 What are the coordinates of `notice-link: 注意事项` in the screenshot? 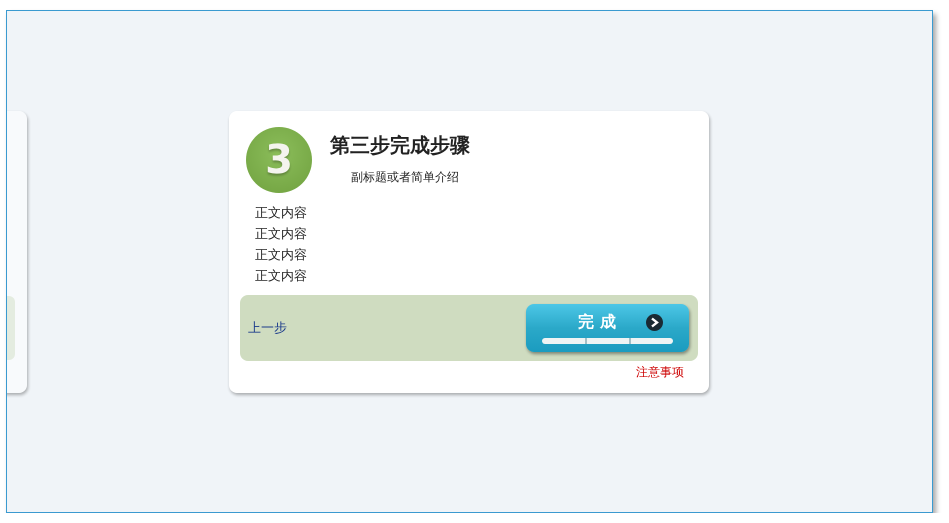 It's located at (660, 372).